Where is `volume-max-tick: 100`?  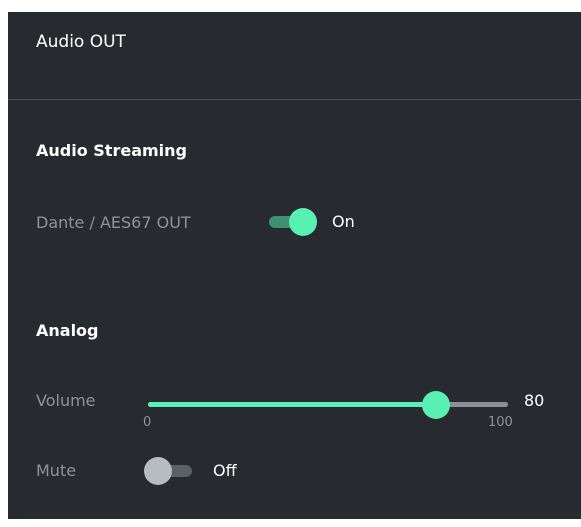
volume-max-tick: 100 is located at coordinates (500, 422).